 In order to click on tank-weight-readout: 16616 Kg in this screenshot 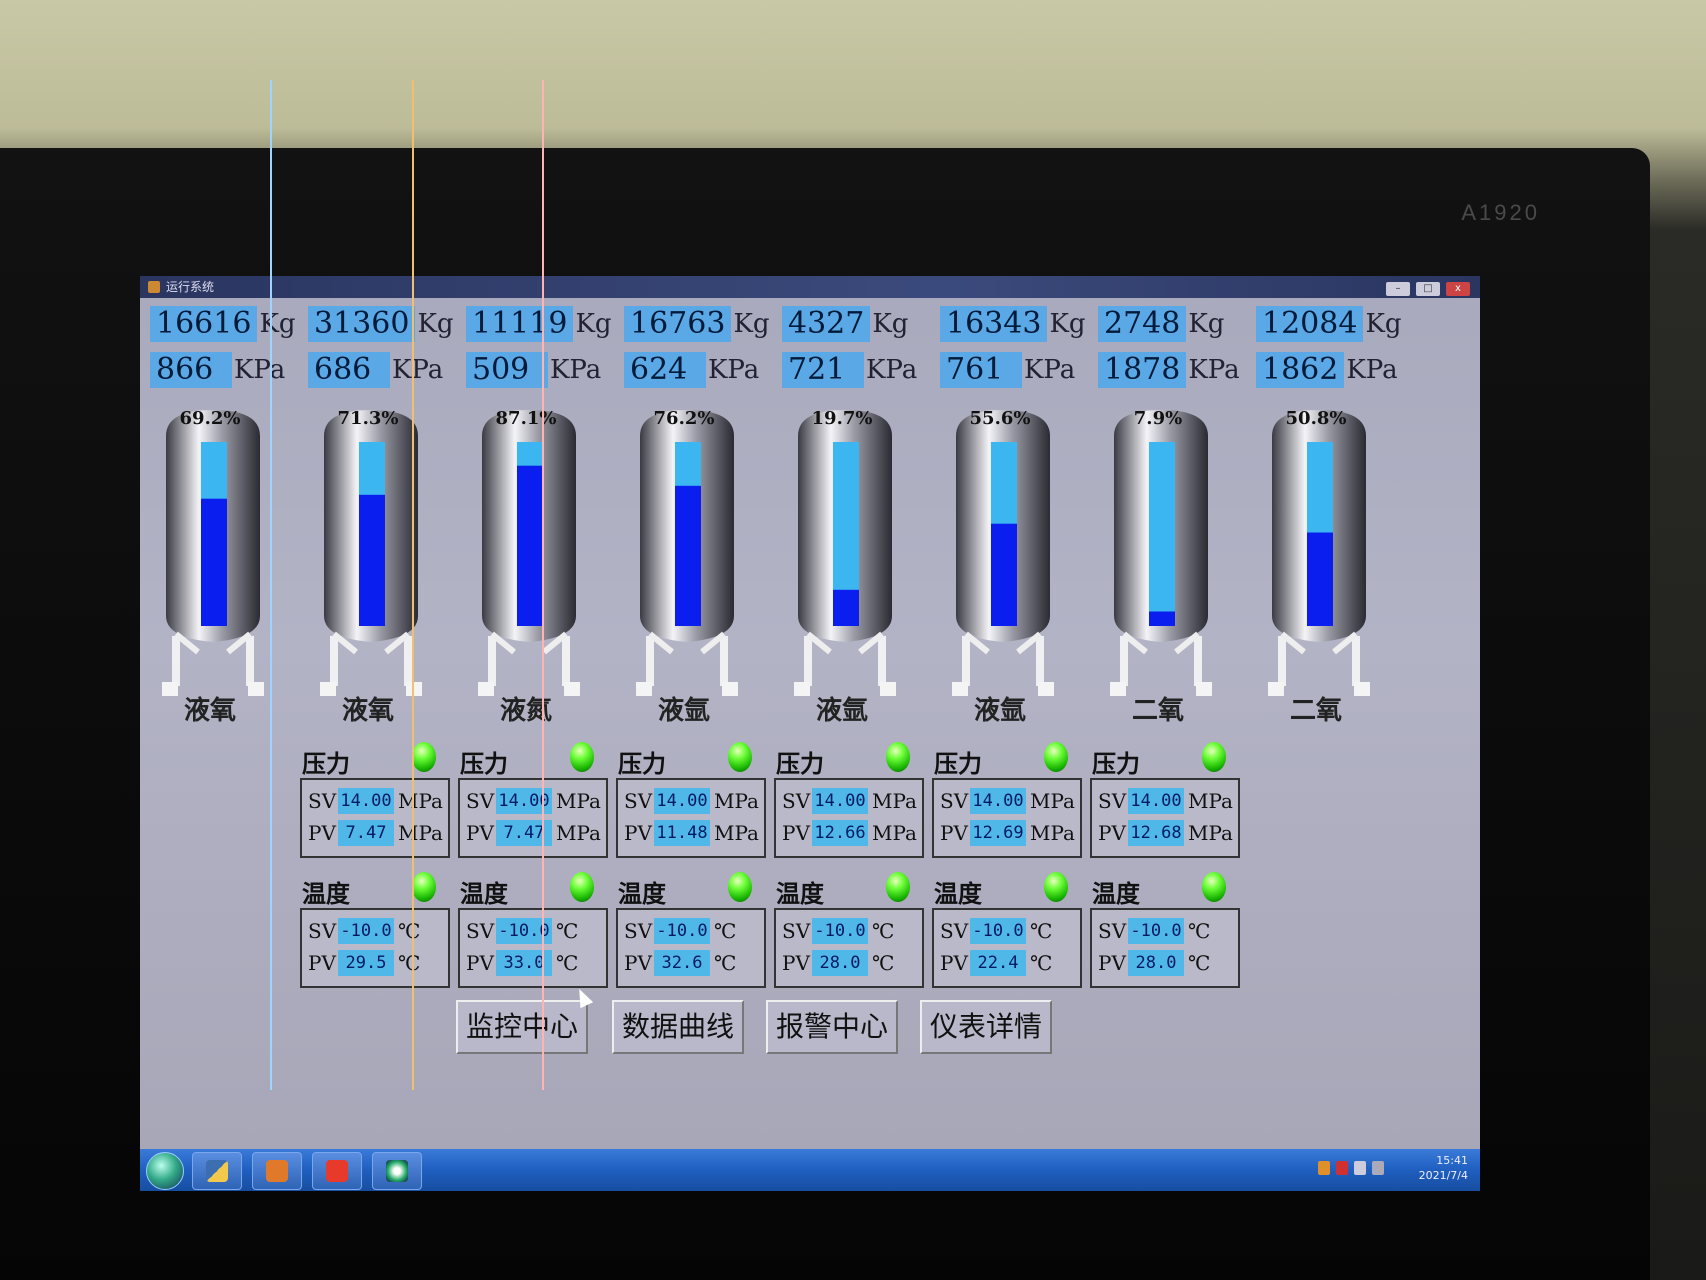, I will do `click(223, 324)`.